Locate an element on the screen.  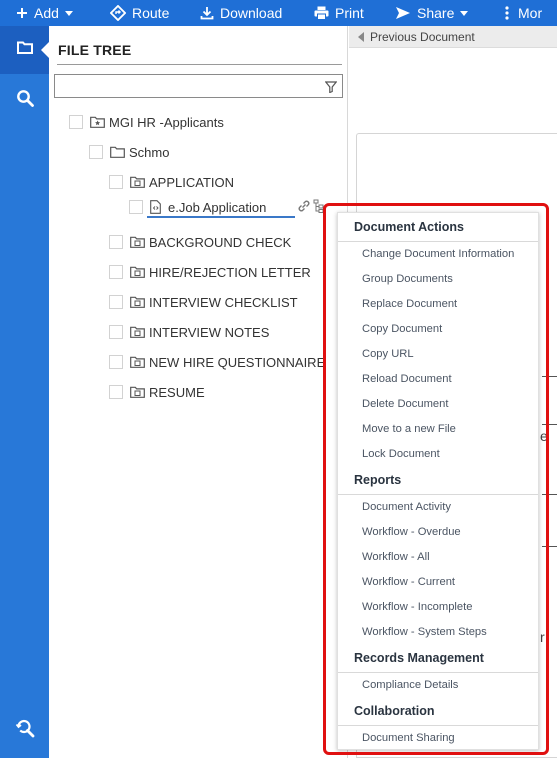
top-toolbar: Add Route Download Print Share Mor is located at coordinates (278, 13).